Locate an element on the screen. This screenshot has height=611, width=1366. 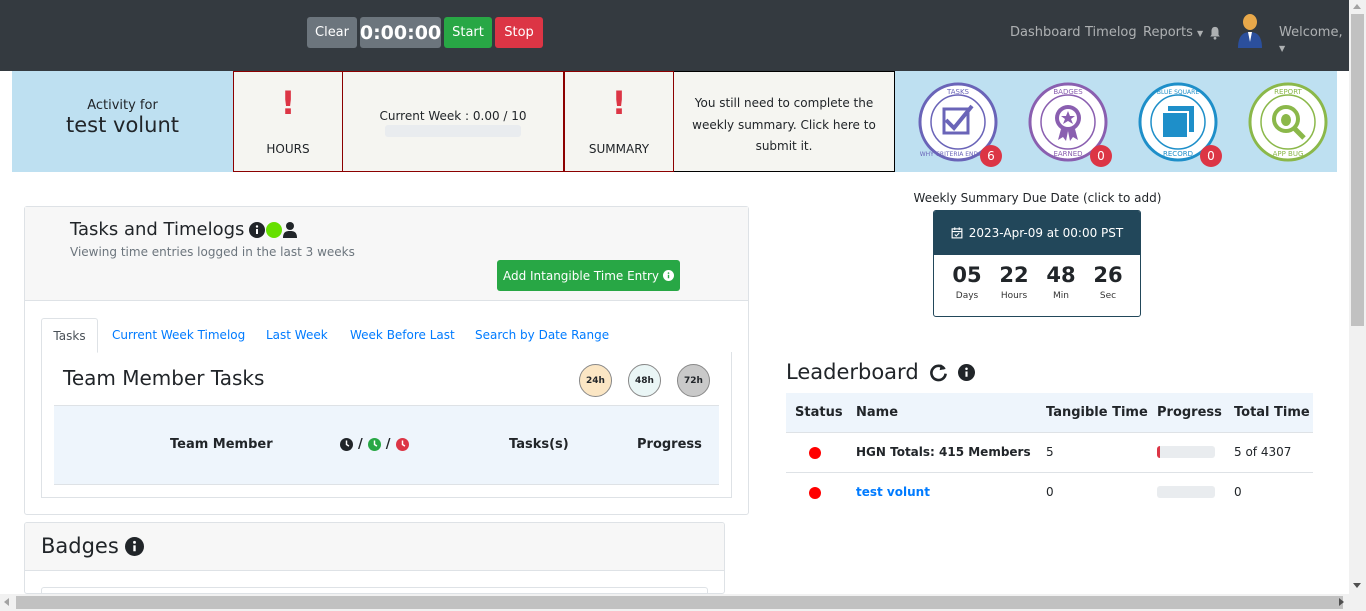
timer-clear-button: Clear is located at coordinates (332, 32).